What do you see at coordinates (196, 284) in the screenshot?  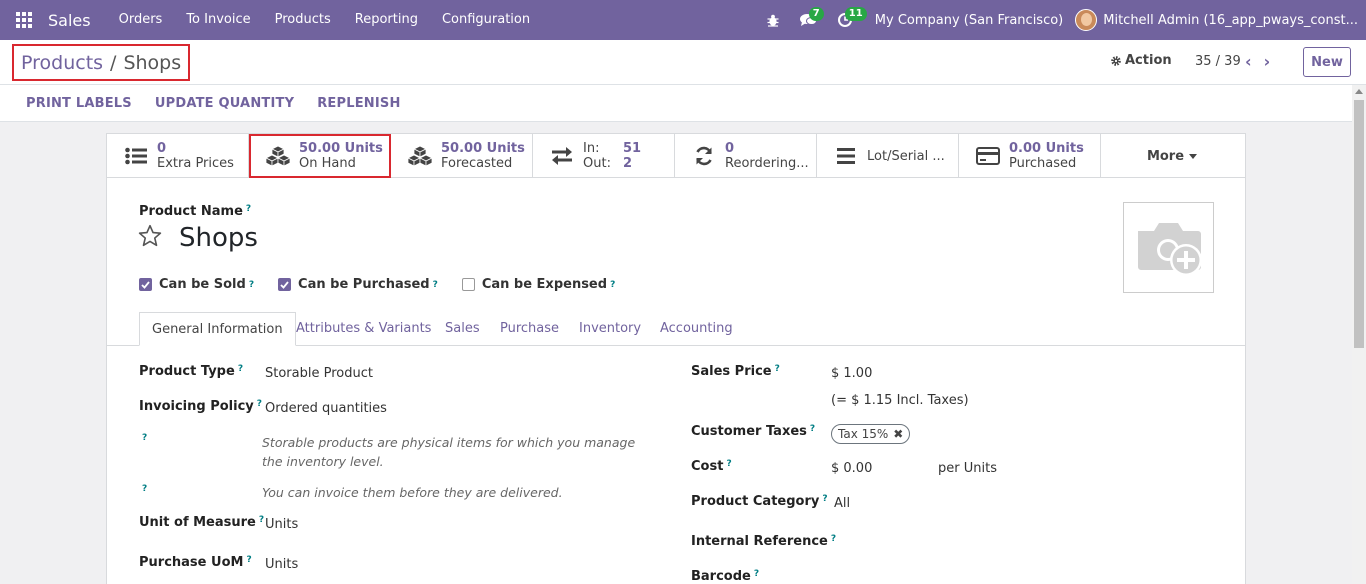 I see `can-be-sold-checkbox: Can be Sold?` at bounding box center [196, 284].